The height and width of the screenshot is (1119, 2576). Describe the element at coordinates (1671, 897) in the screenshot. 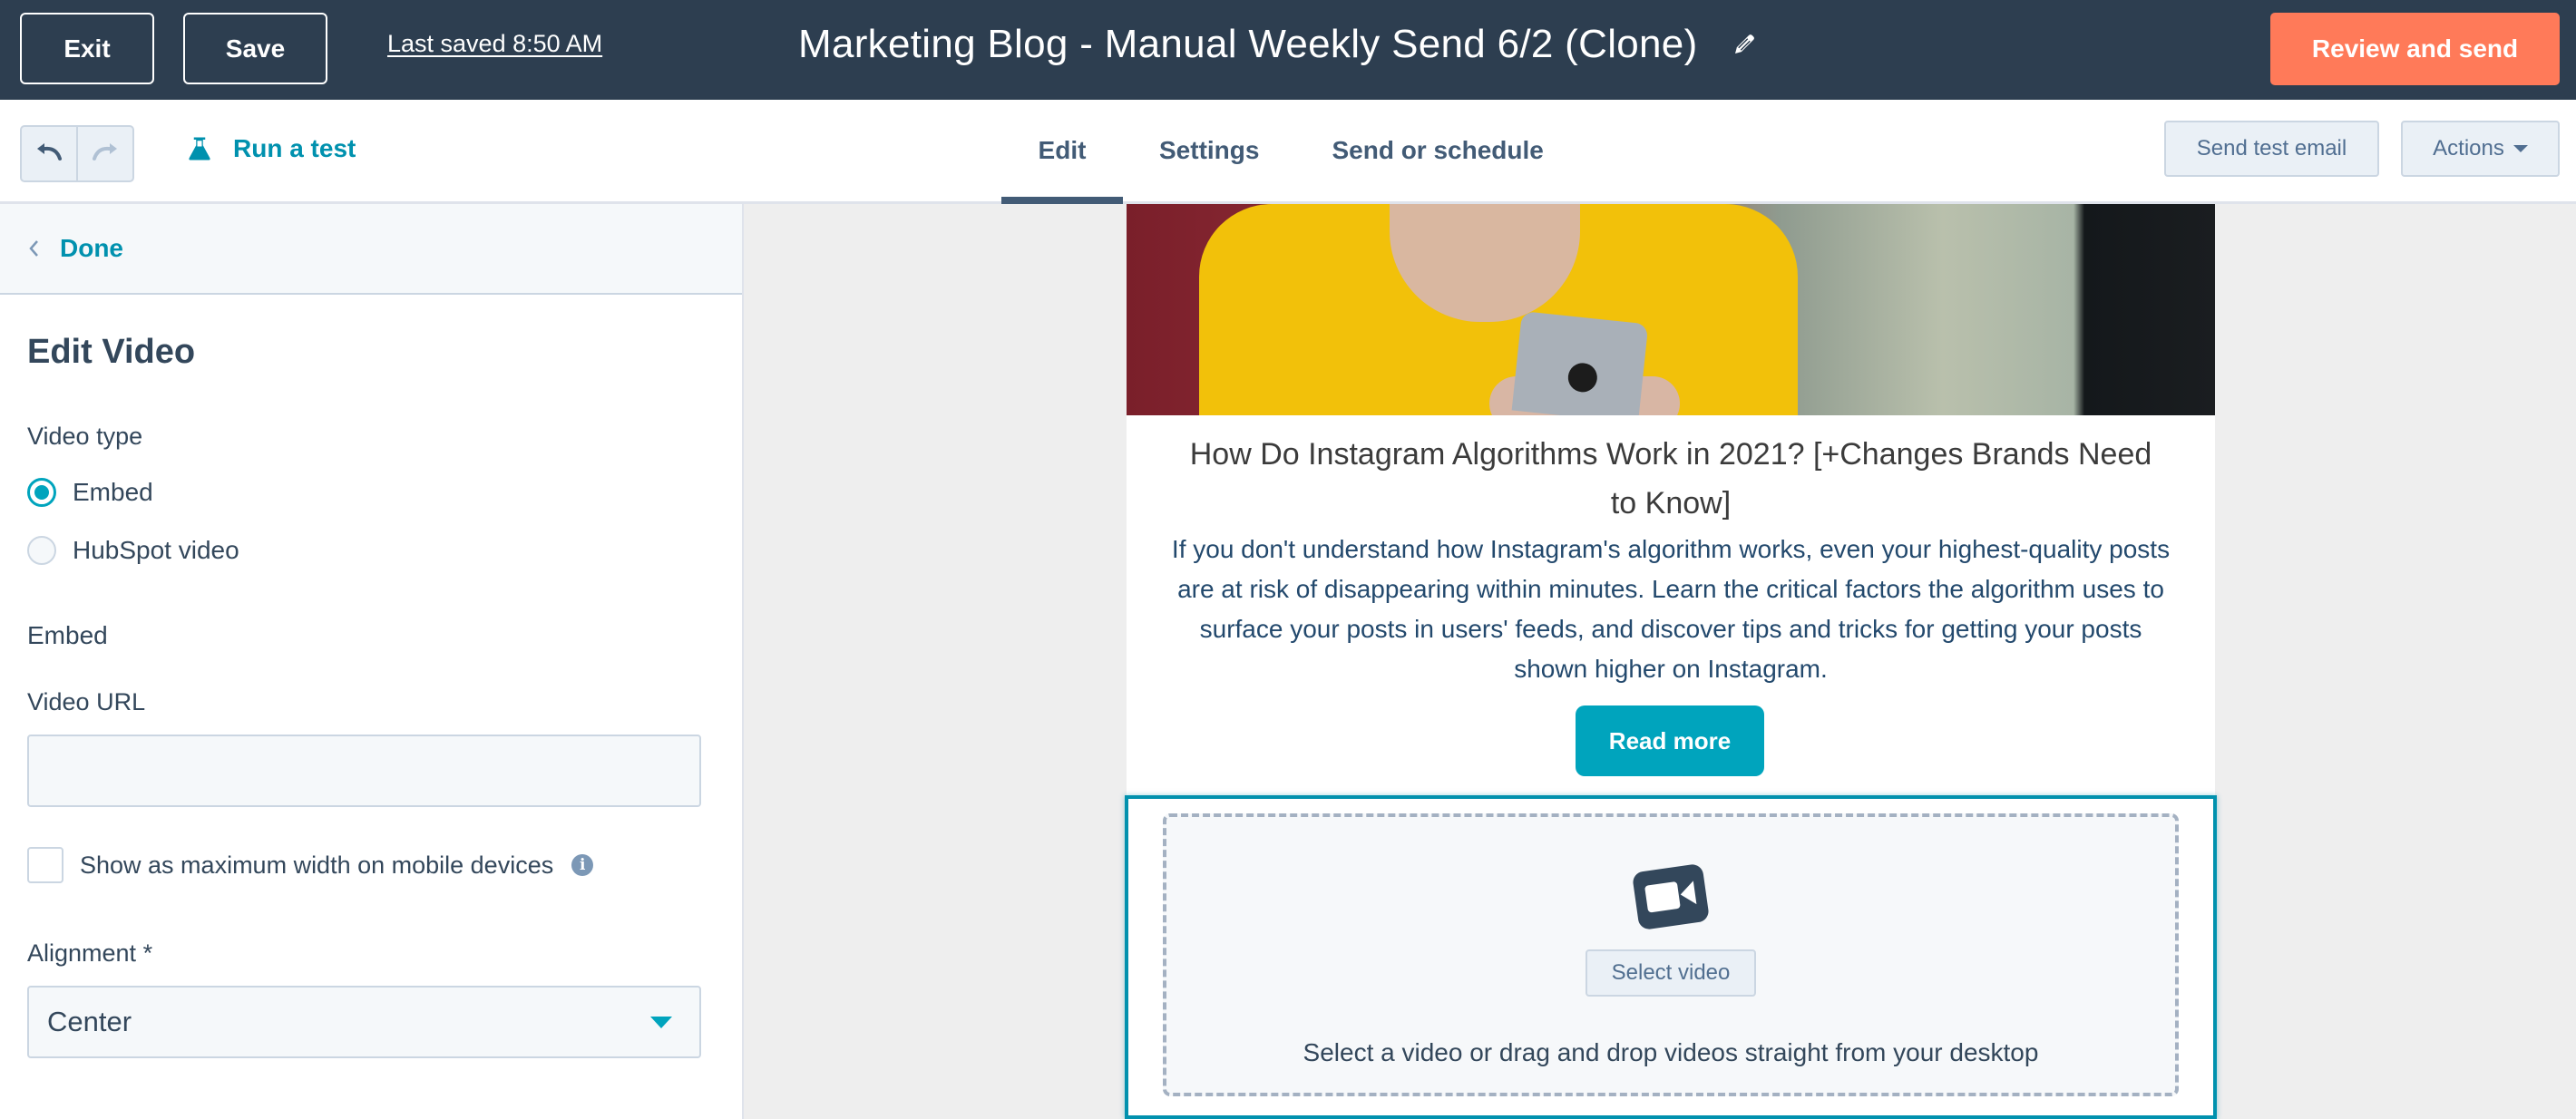

I see `video-camera-icon` at that location.